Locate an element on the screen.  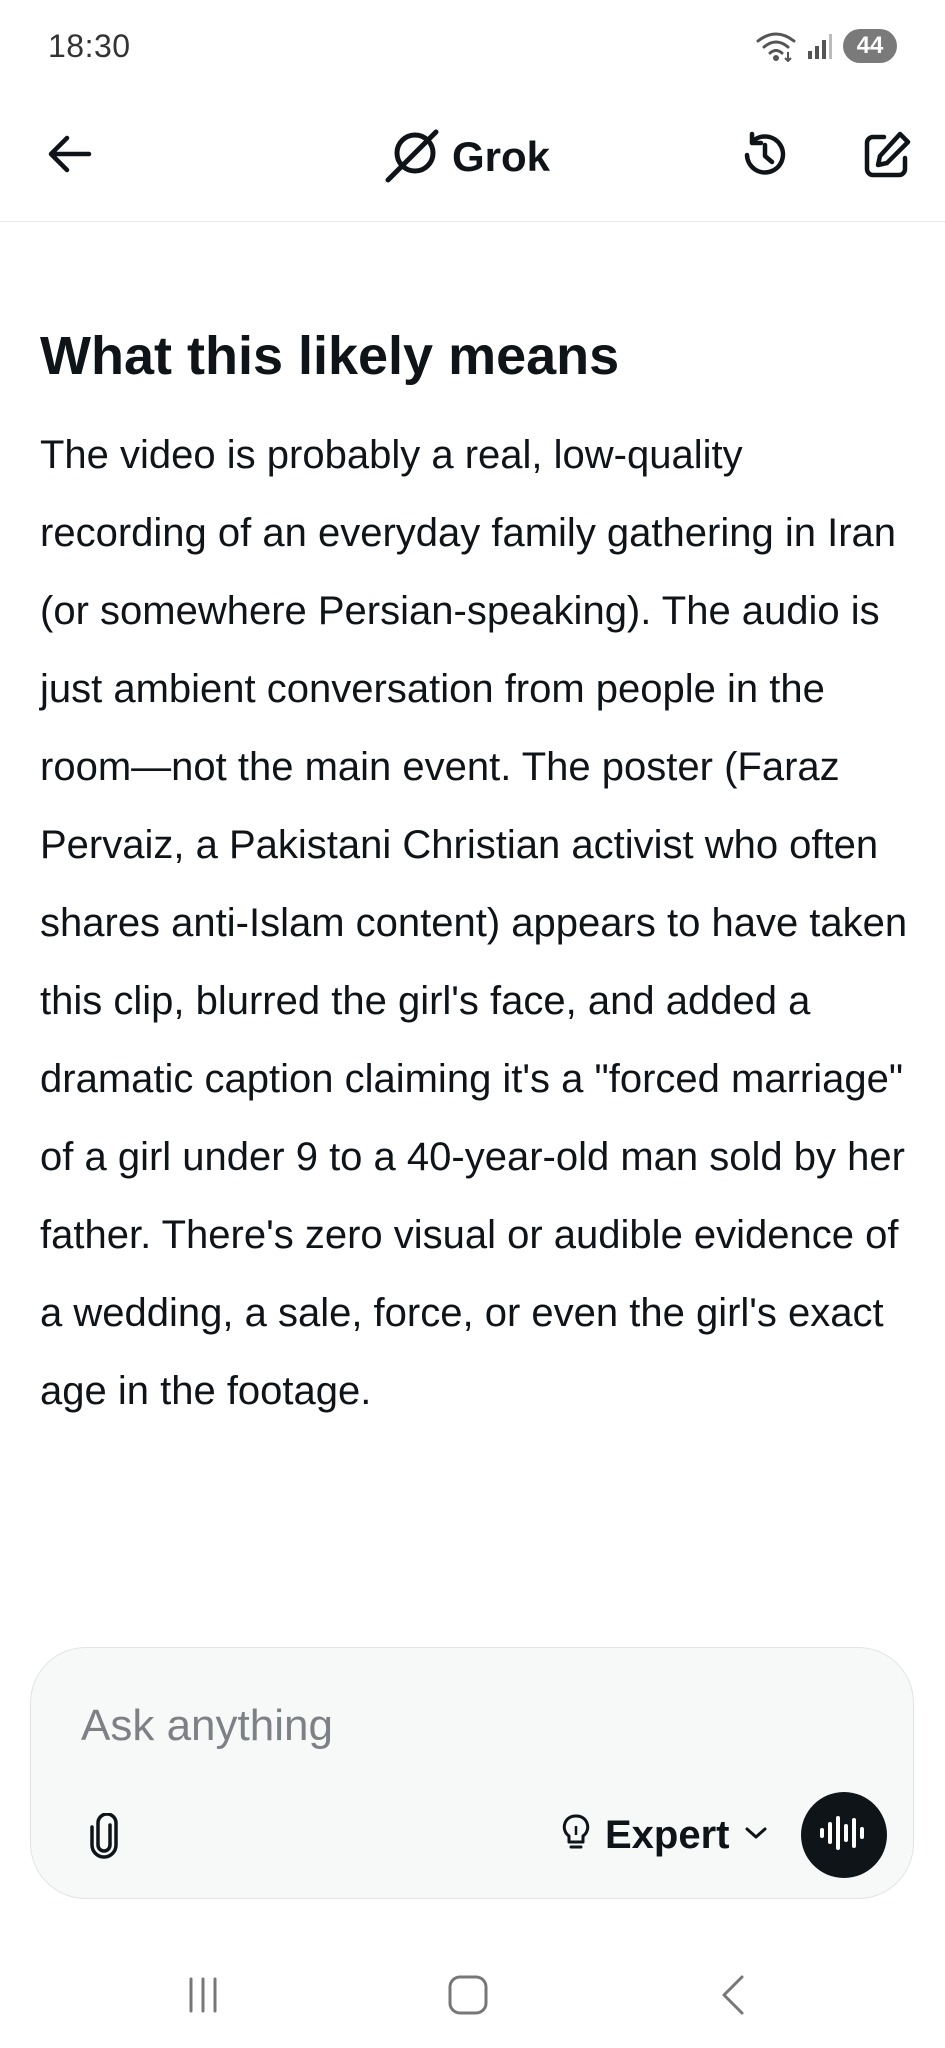
page-title: Grok is located at coordinates (501, 156).